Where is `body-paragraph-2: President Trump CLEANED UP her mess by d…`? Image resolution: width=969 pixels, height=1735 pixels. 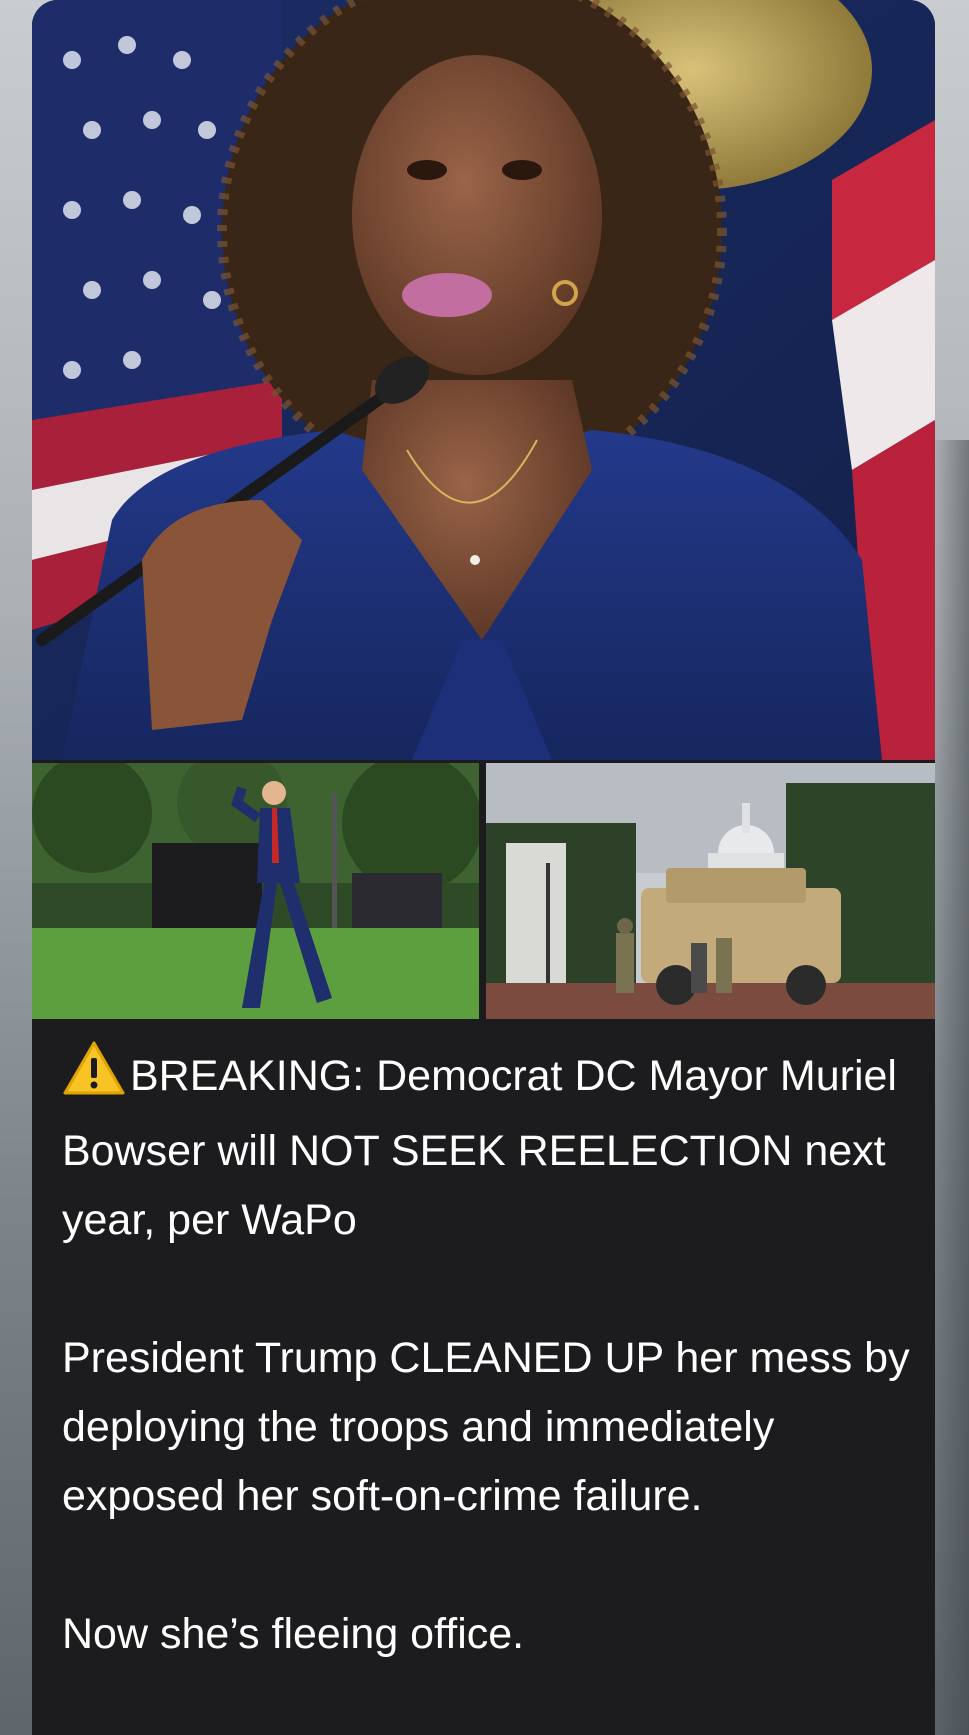 body-paragraph-2: President Trump CLEANED UP her mess by d… is located at coordinates (486, 1427).